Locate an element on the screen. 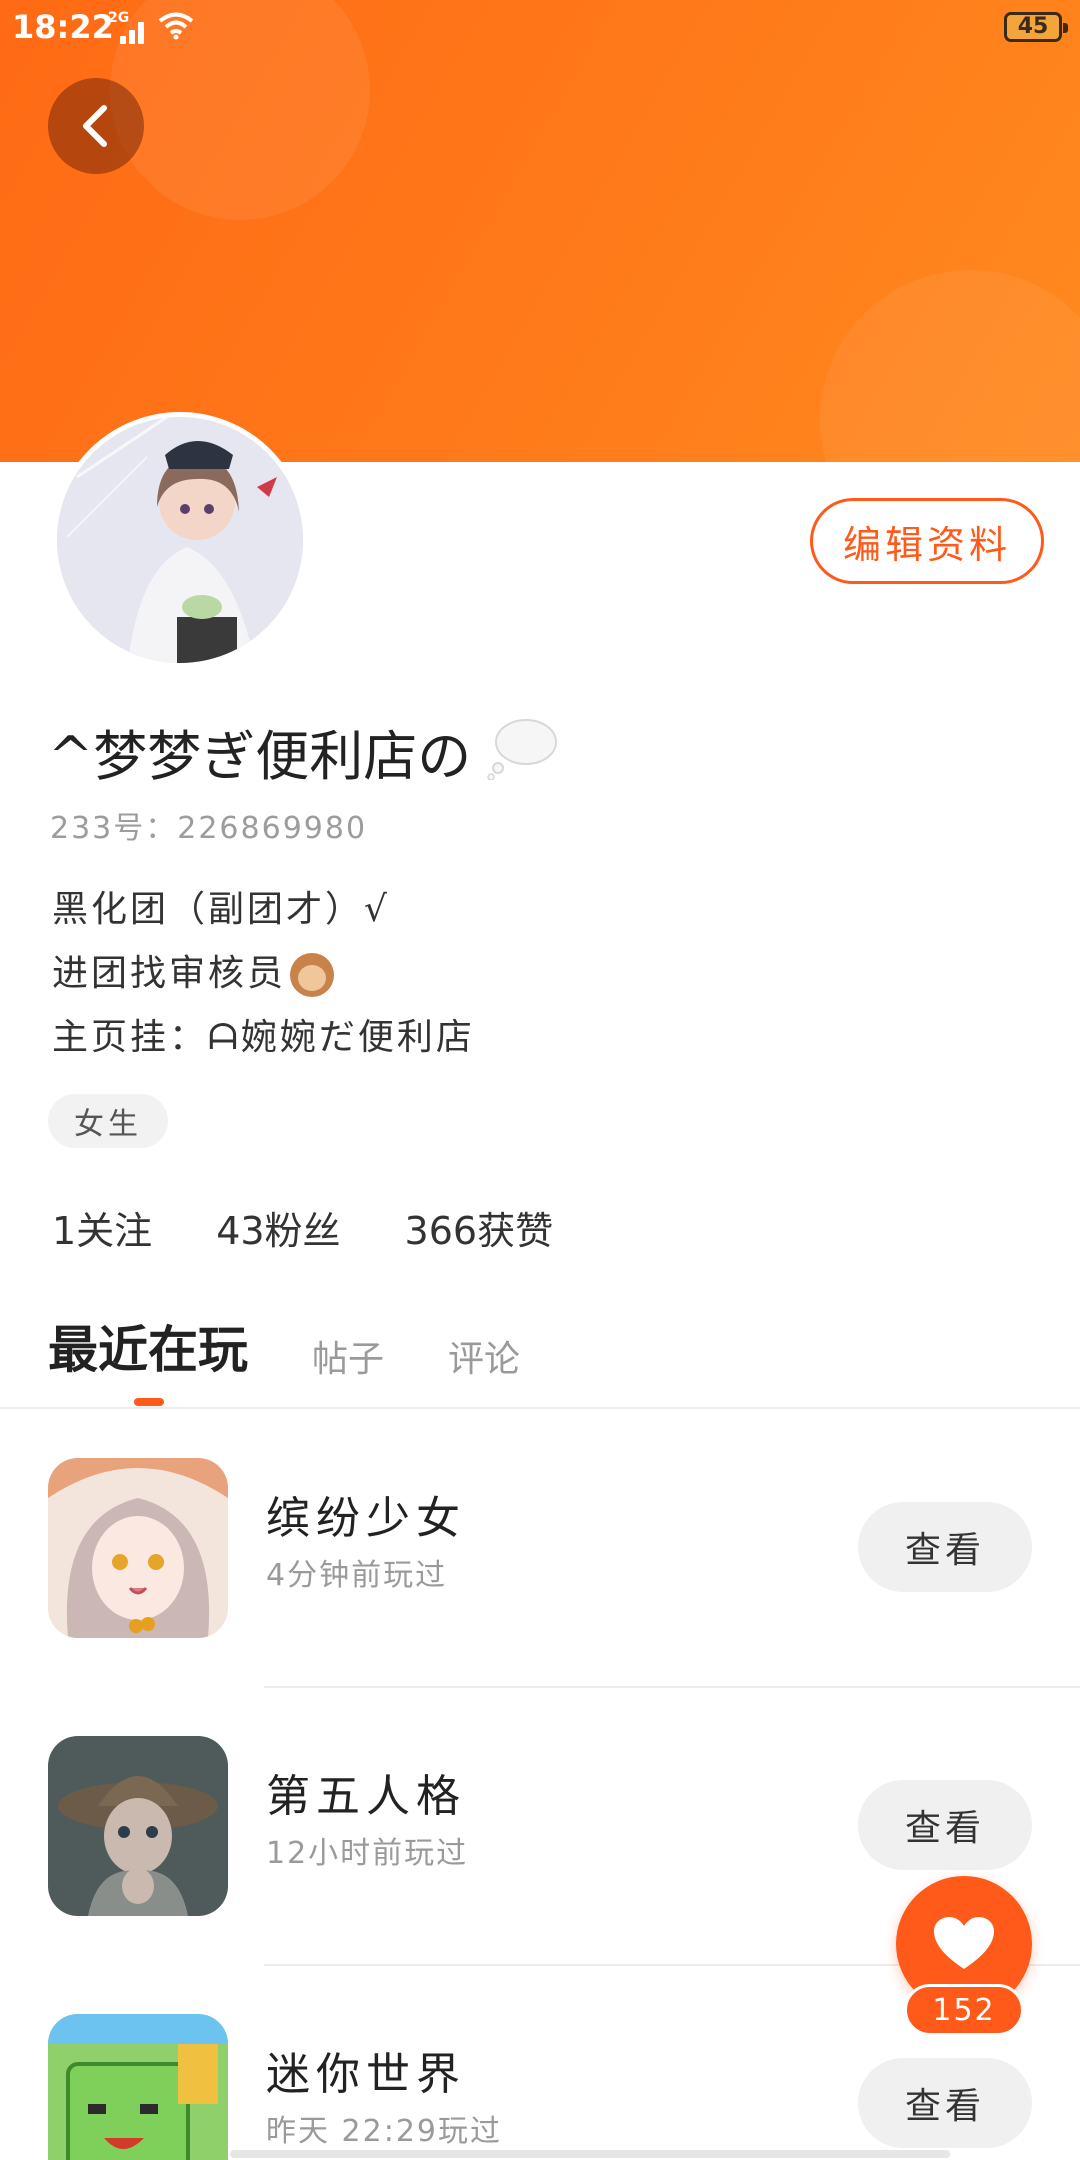  edit-profile-button: 编辑资料 is located at coordinates (927, 541).